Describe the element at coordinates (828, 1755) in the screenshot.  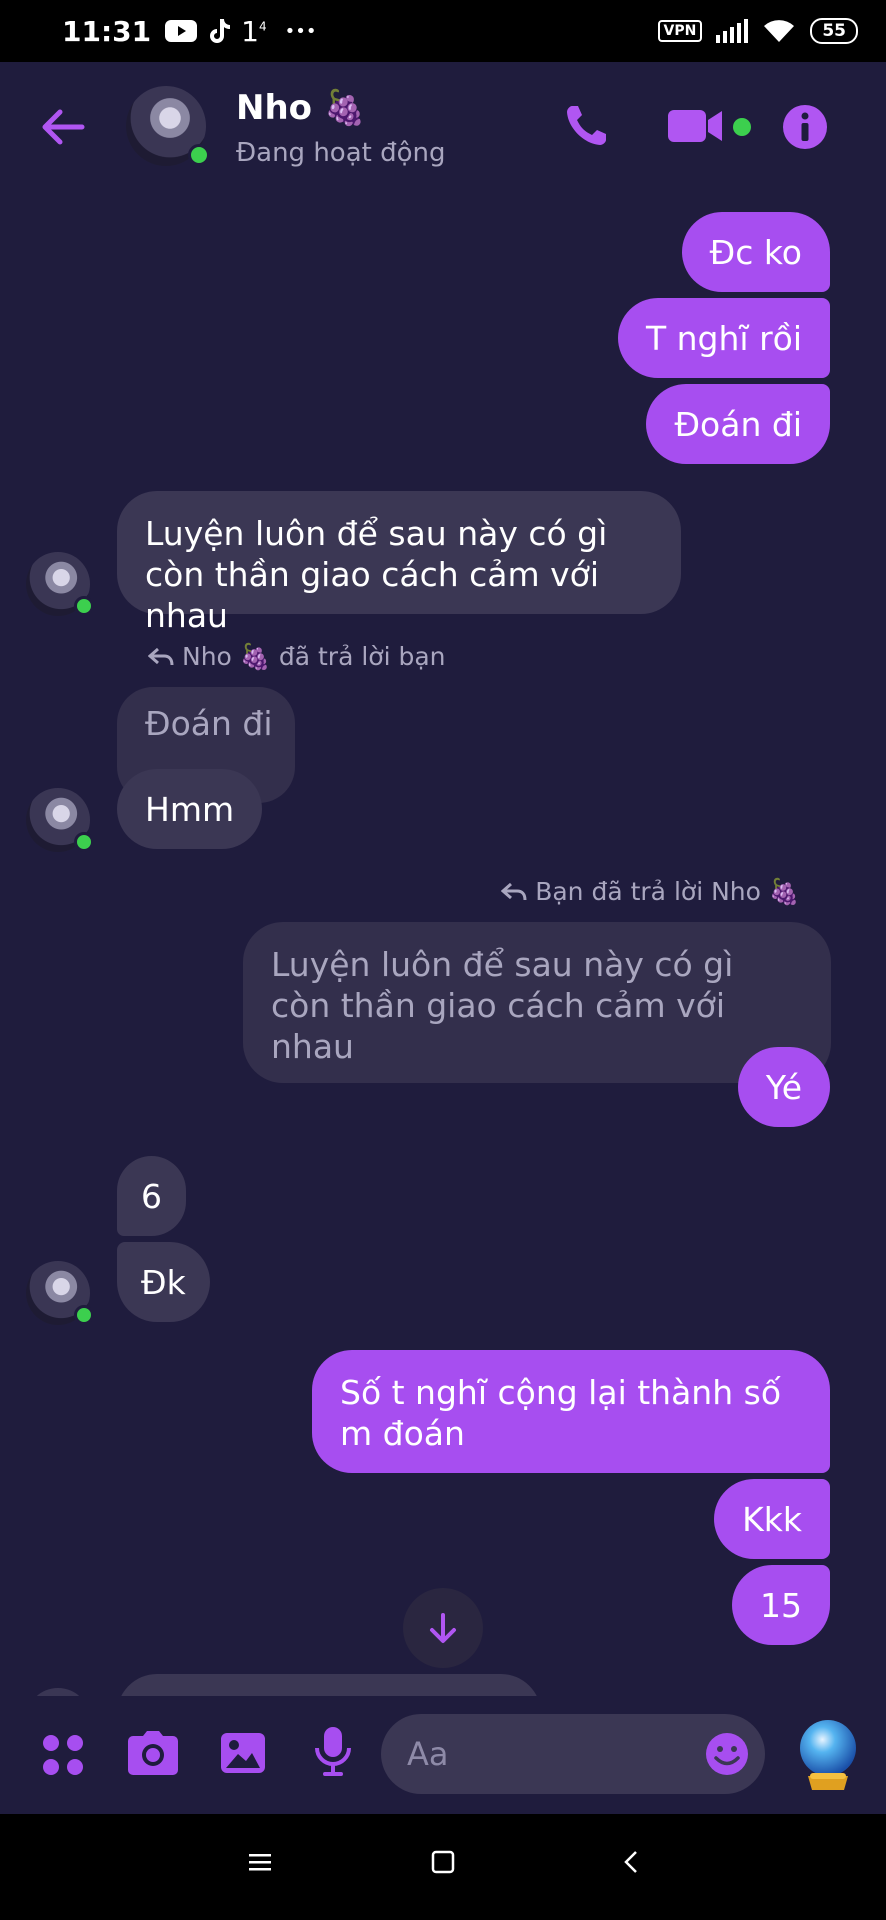
I see `crystal-ball-icon` at that location.